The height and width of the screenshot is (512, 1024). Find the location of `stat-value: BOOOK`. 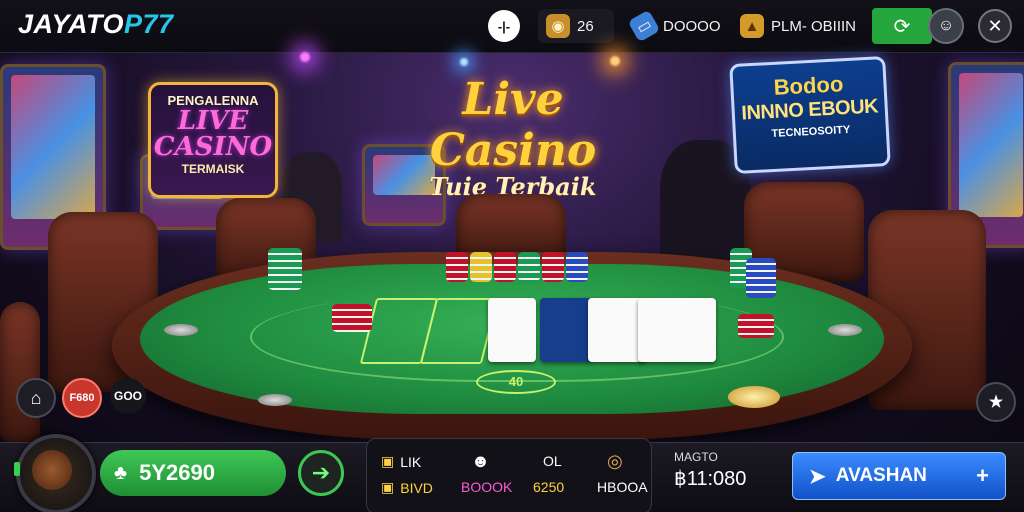

stat-value: BOOOK is located at coordinates (487, 487).